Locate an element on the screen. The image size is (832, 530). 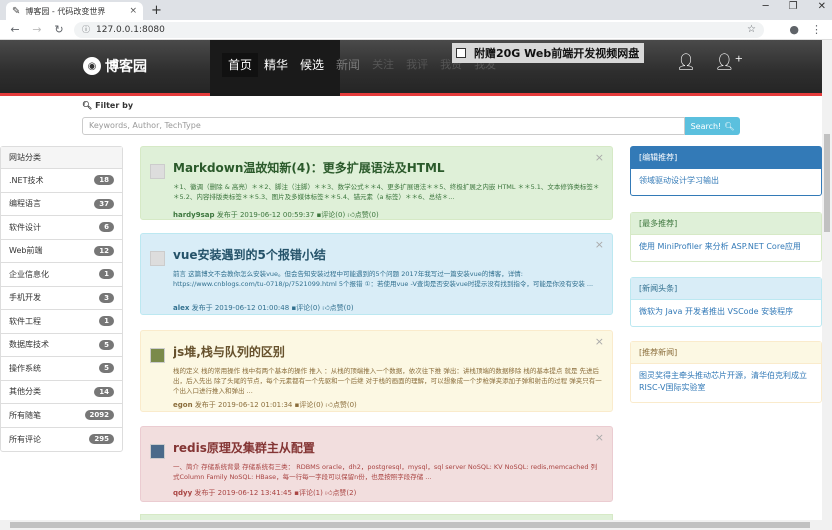
forward-icon: → is located at coordinates (37, 29).